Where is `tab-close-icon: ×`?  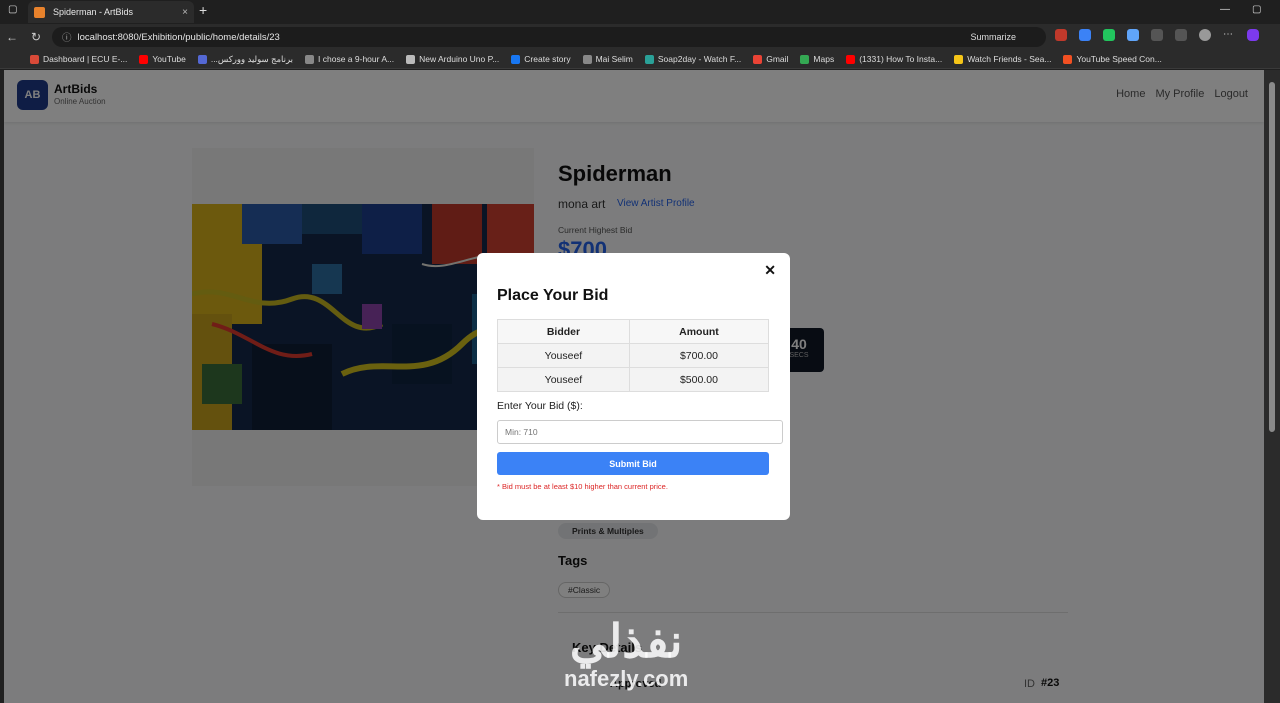 tab-close-icon: × is located at coordinates (185, 12).